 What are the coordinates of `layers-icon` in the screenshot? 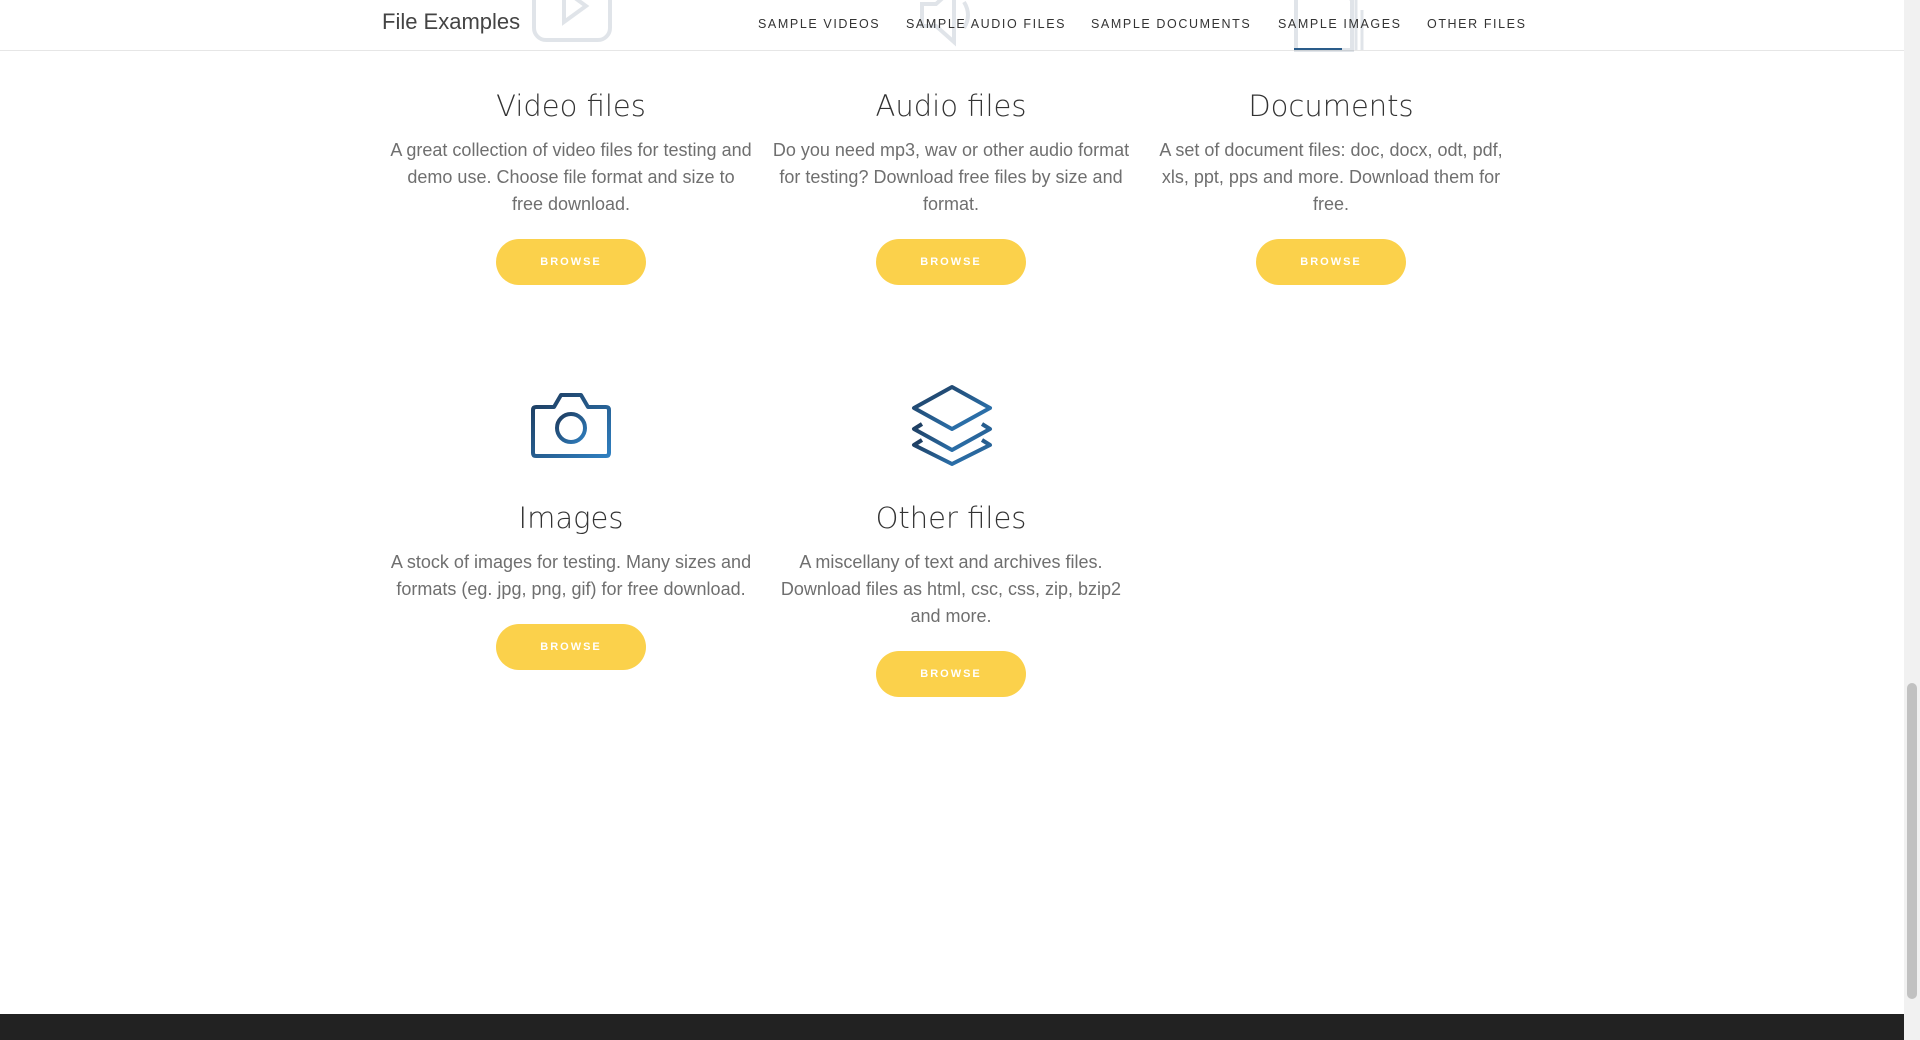 It's located at (952, 425).